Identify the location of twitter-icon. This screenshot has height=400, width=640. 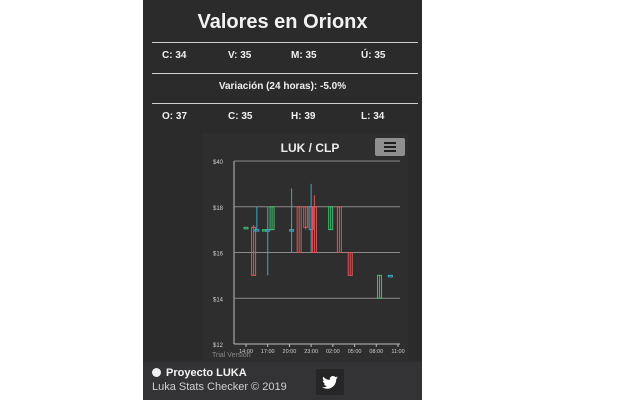
(330, 382).